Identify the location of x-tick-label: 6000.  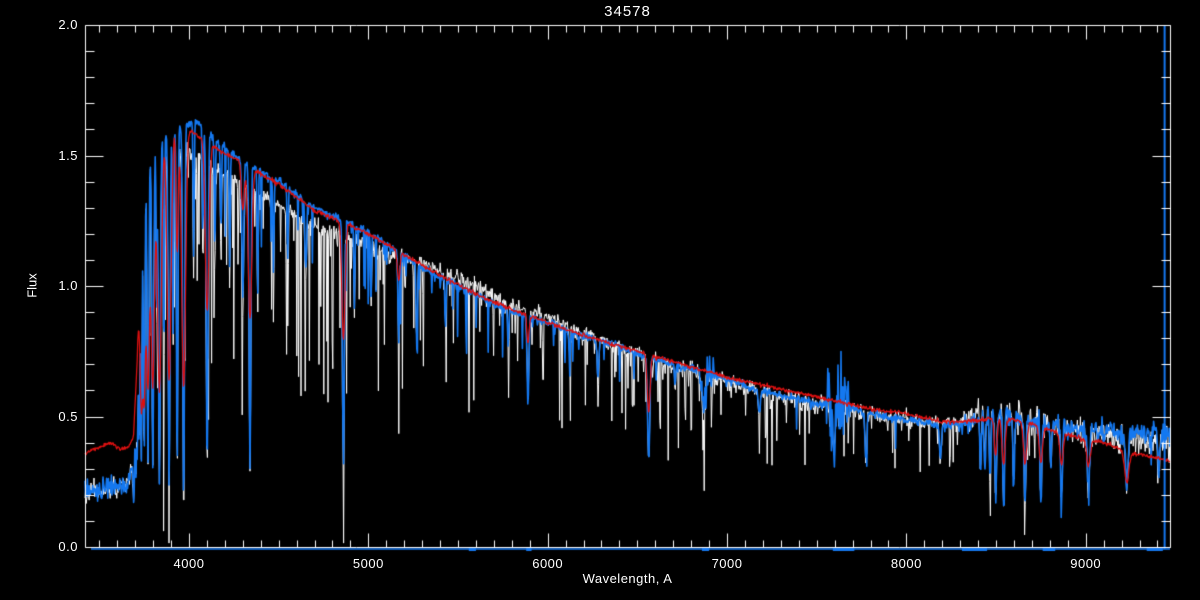
(548, 563).